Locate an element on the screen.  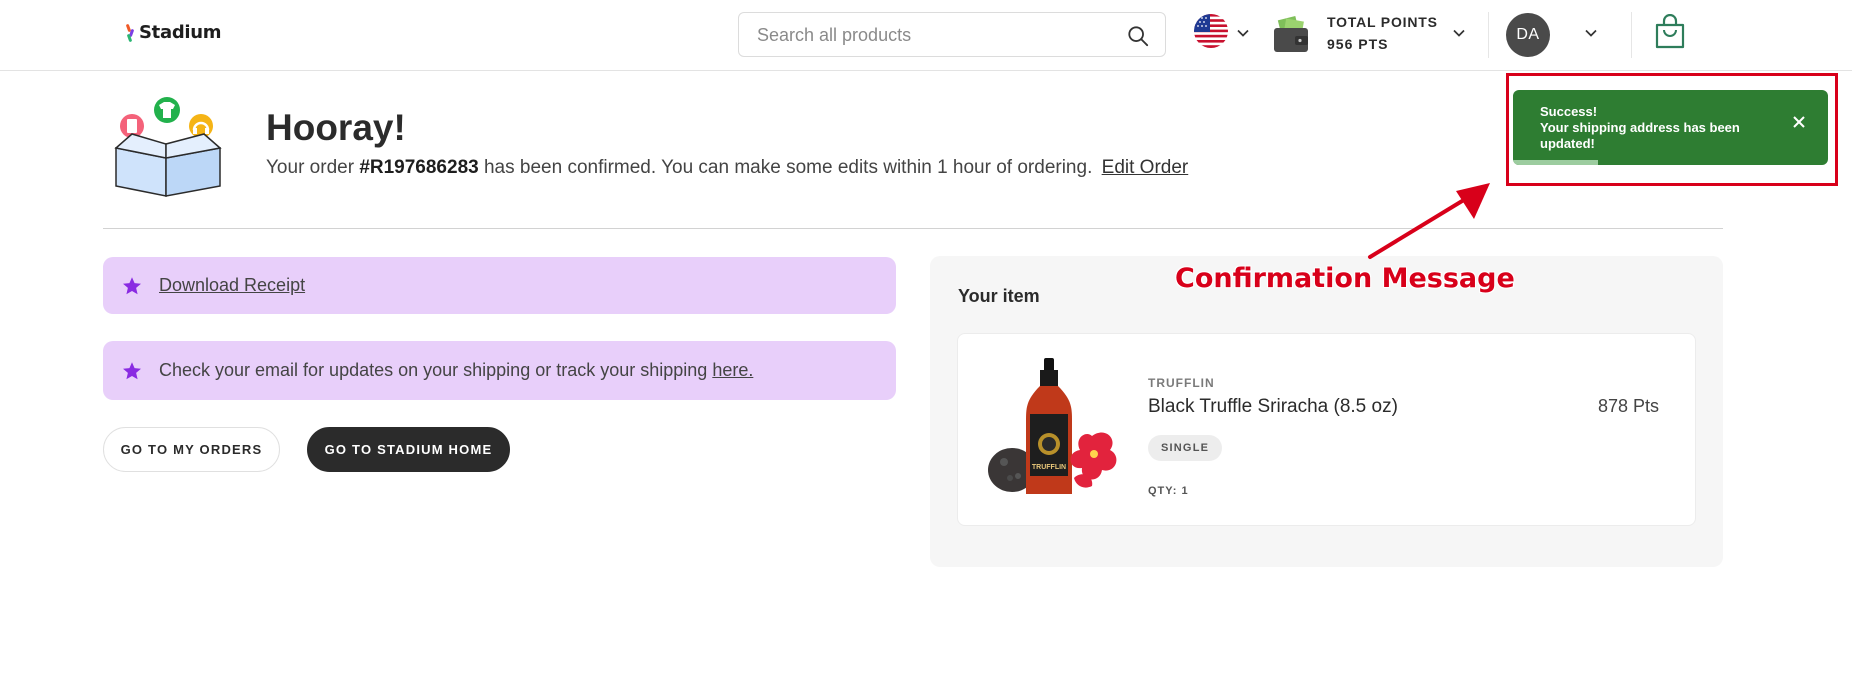
gift-box-illustration is located at coordinates (168, 147).